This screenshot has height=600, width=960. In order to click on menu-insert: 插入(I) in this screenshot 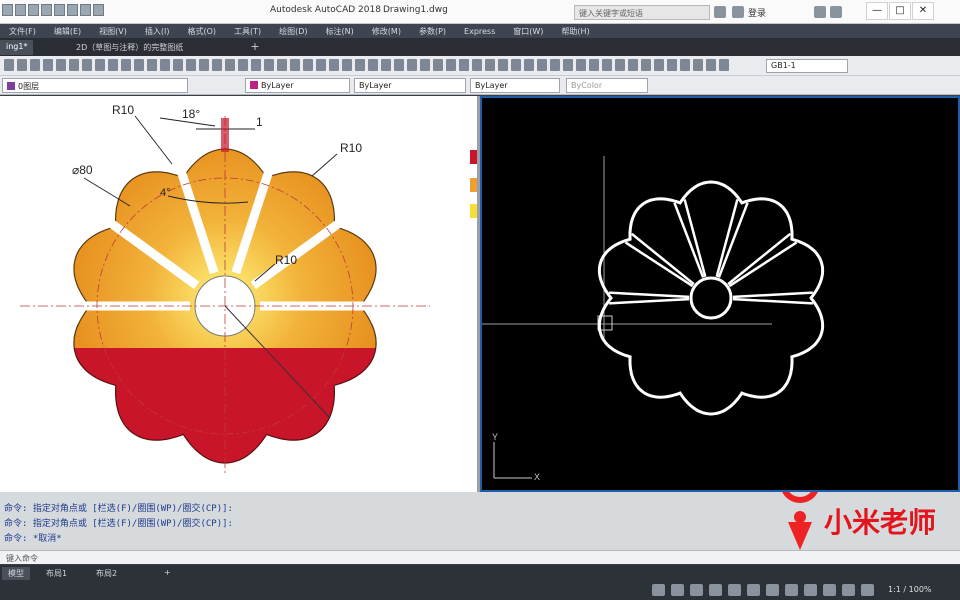, I will do `click(157, 31)`.